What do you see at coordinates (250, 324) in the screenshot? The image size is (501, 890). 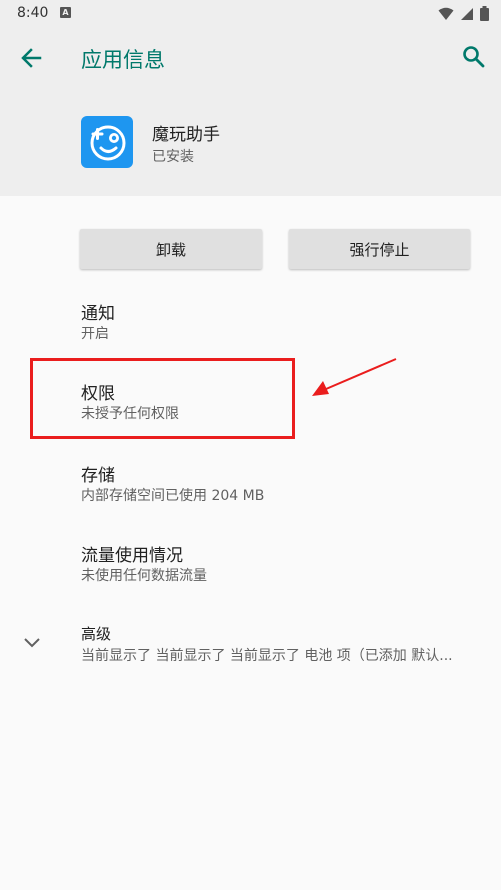 I see `settings-item-notifications: 通知 开启` at bounding box center [250, 324].